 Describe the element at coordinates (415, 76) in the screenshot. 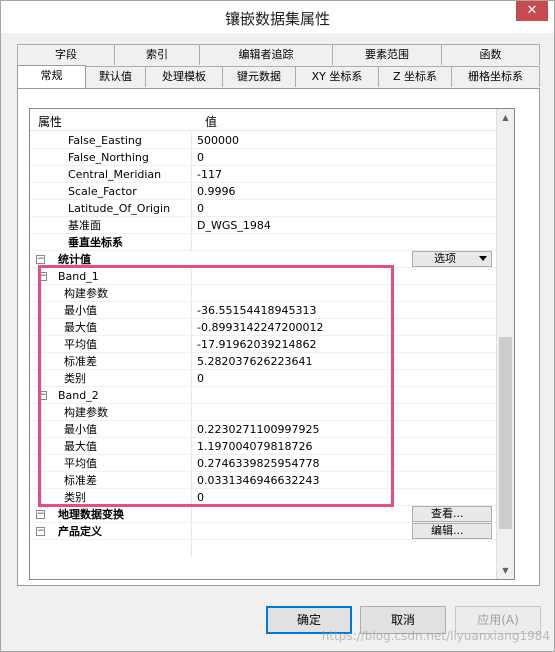

I see `tab-z-coordinate-system: Z 坐标系` at that location.